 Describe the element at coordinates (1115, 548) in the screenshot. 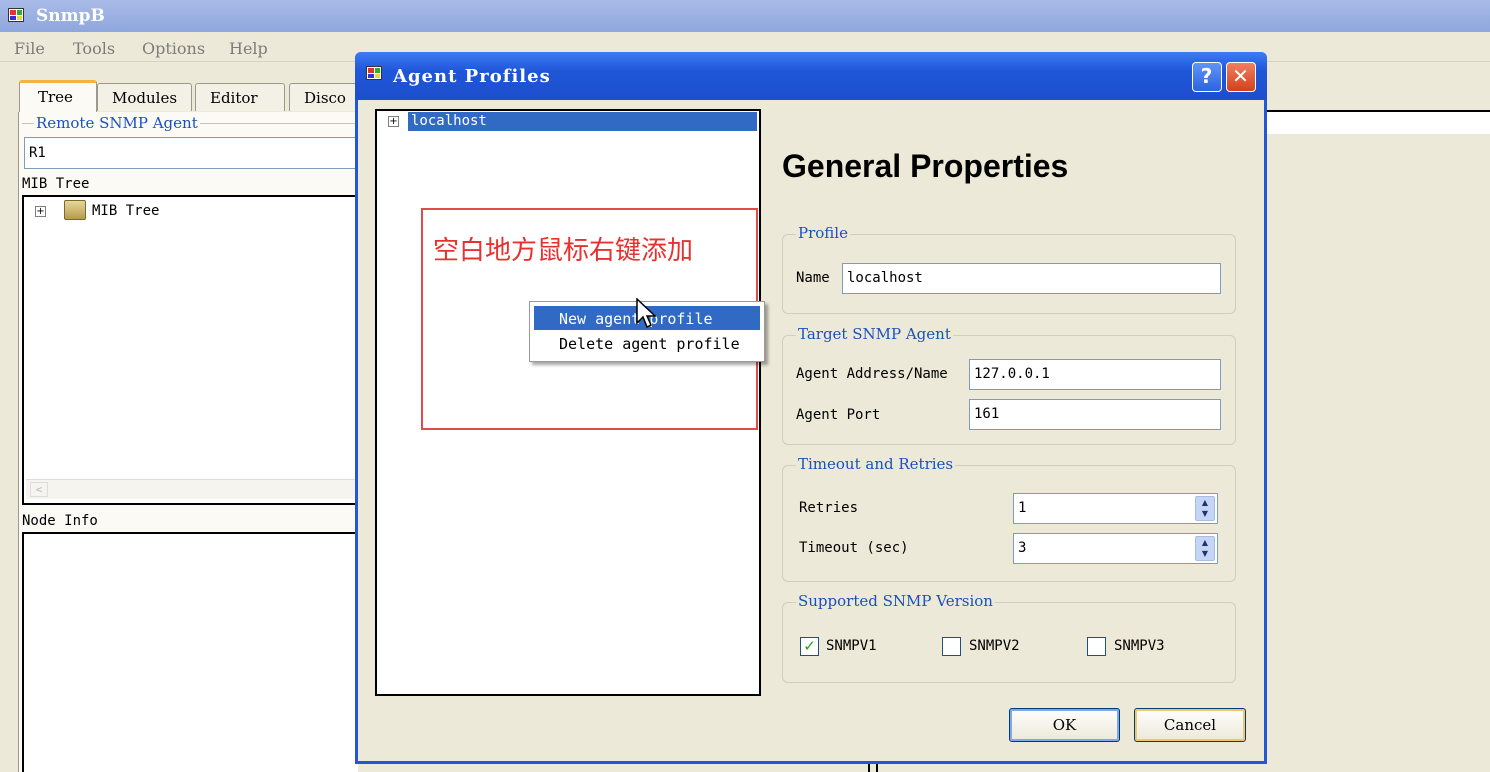

I see `timeout-stepper: 3 ▲ ▼` at that location.